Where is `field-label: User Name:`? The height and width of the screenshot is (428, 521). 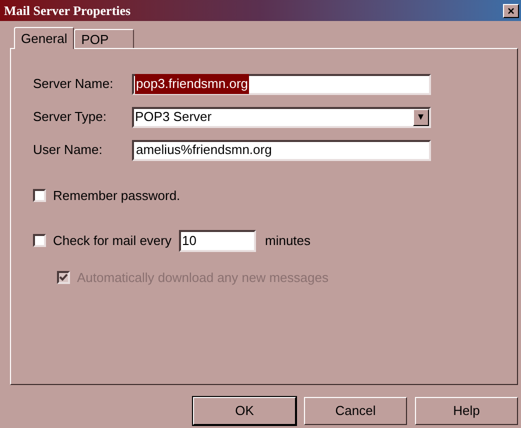
field-label: User Name: is located at coordinates (68, 150).